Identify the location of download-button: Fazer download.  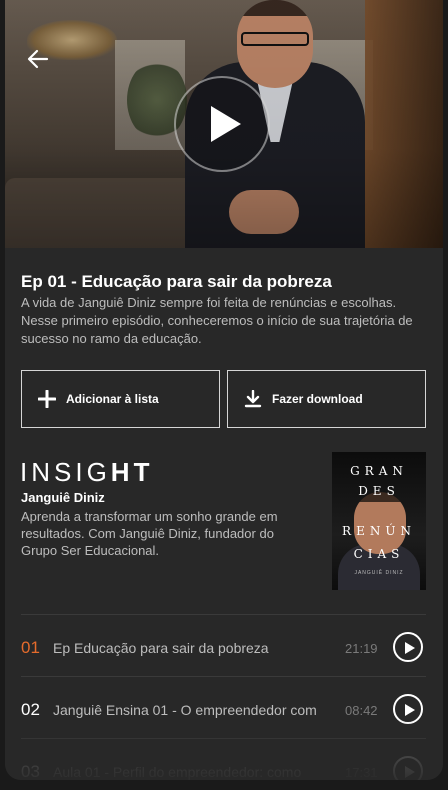
(326, 399).